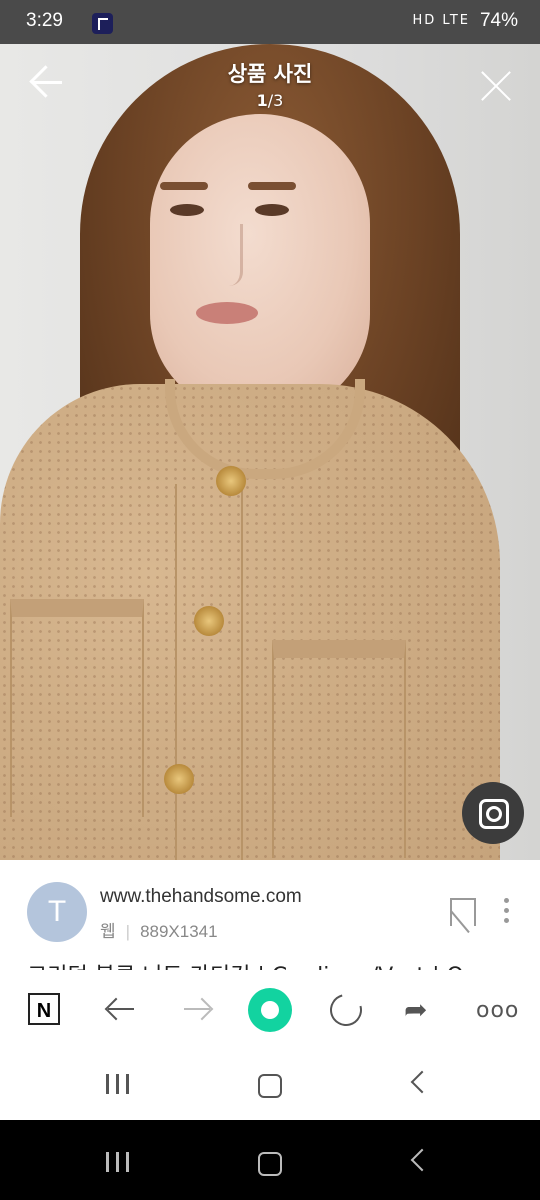 This screenshot has height=1200, width=540. I want to click on more-options-icon, so click(507, 913).